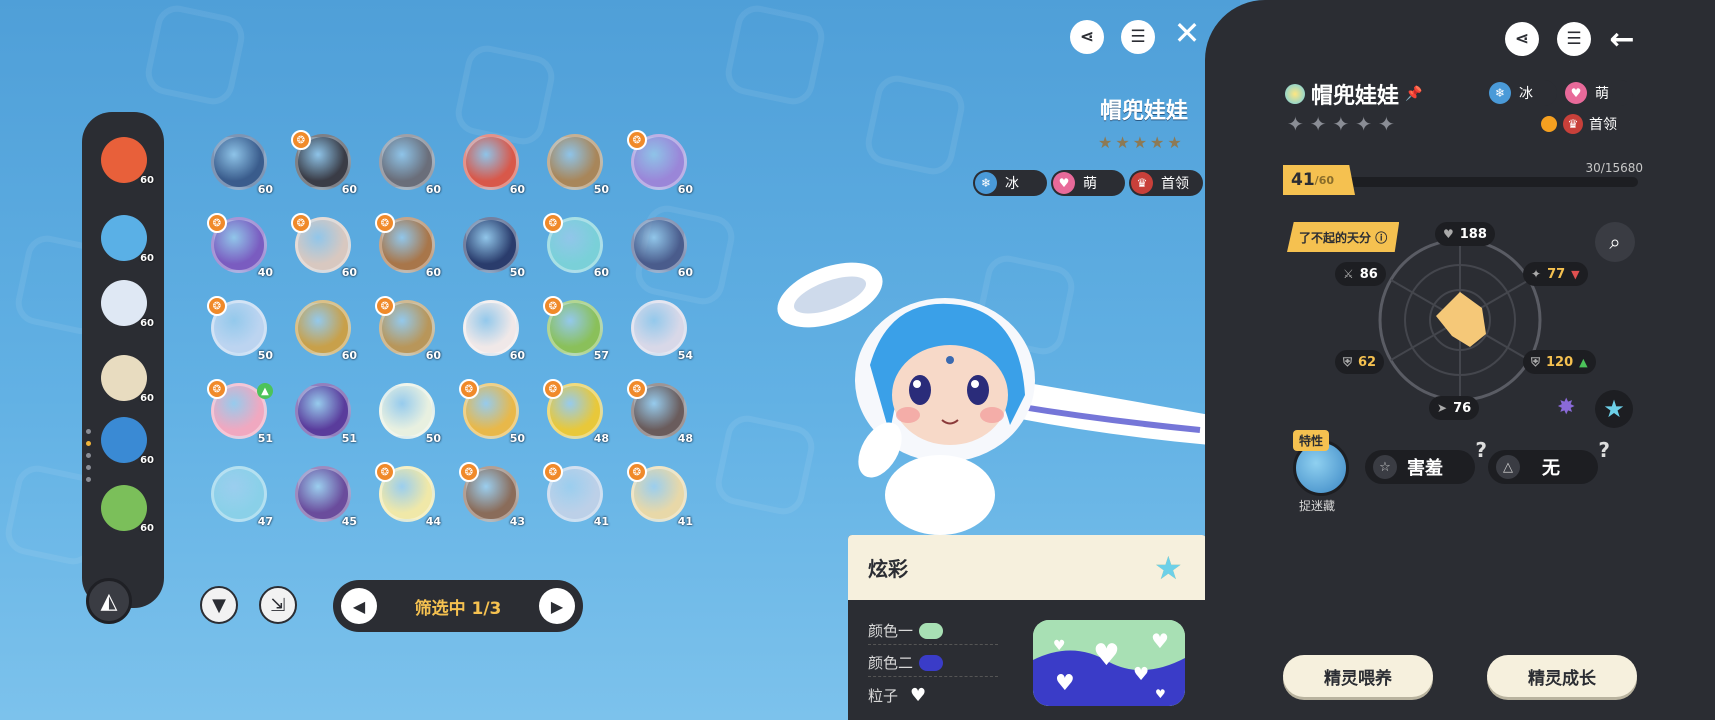 This screenshot has height=720, width=1715. I want to click on snowflake-icon: ❄, so click(986, 183).